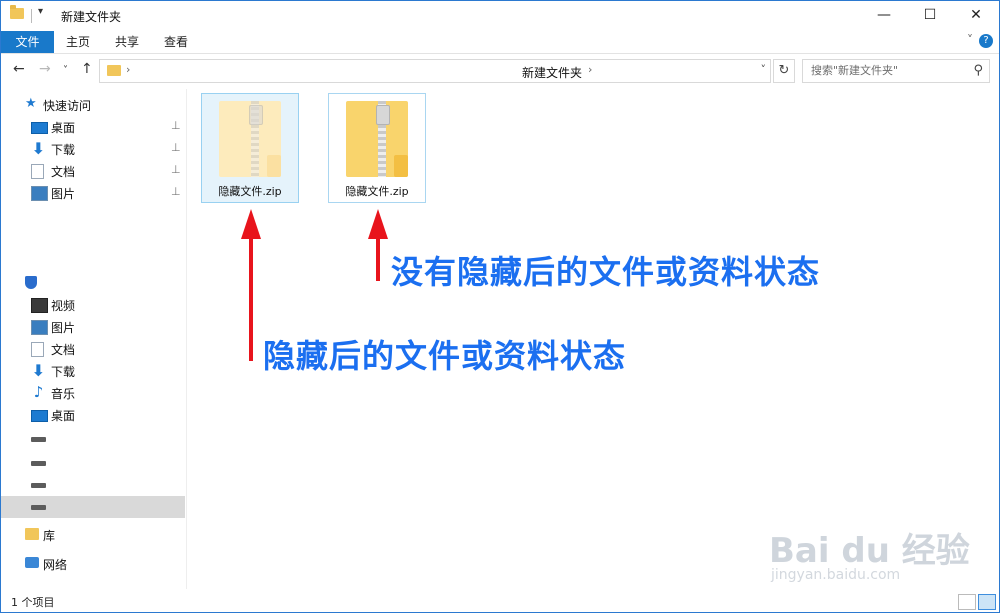 Image resolution: width=1000 pixels, height=613 pixels. Describe the element at coordinates (987, 602) in the screenshot. I see `large-icons-view-button` at that location.